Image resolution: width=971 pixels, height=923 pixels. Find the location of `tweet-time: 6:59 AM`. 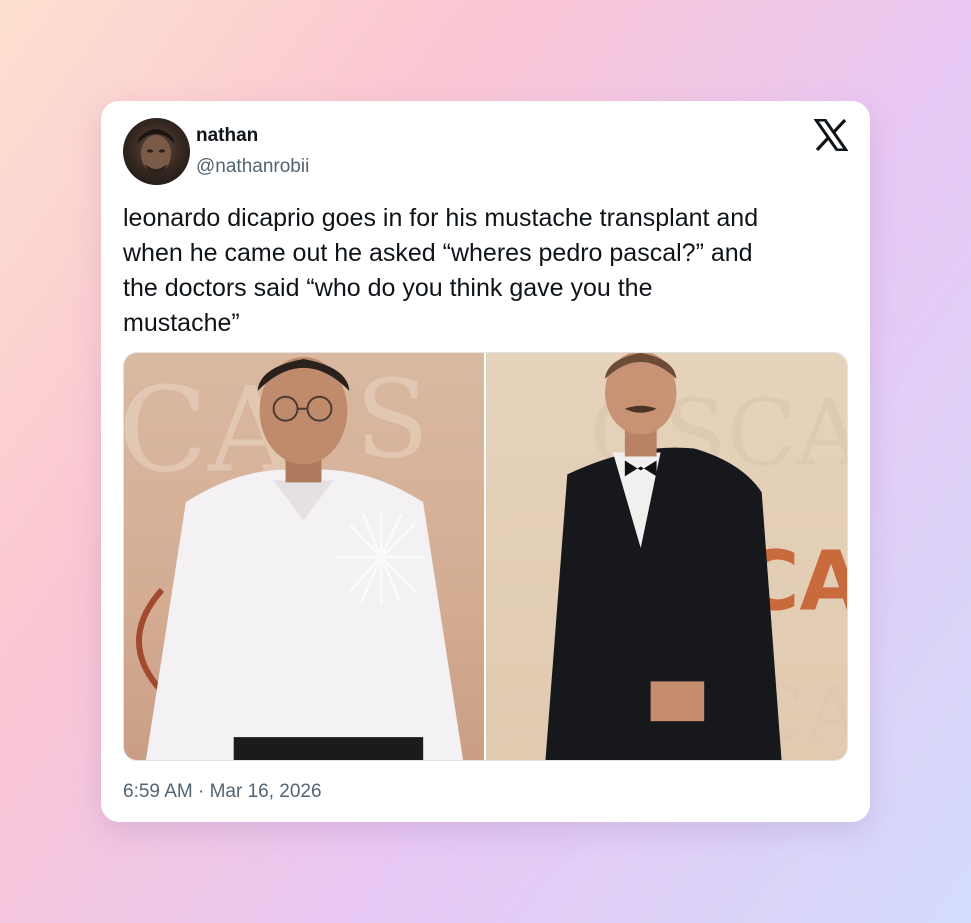

tweet-time: 6:59 AM is located at coordinates (158, 791).